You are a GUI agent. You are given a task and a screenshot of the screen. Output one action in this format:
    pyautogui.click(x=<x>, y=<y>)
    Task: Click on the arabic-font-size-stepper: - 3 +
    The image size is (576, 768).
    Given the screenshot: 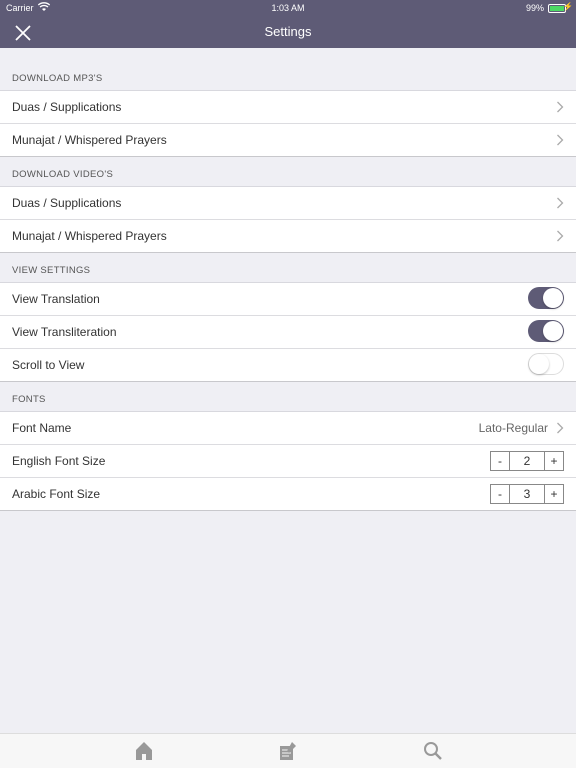 What is the action you would take?
    pyautogui.click(x=527, y=494)
    